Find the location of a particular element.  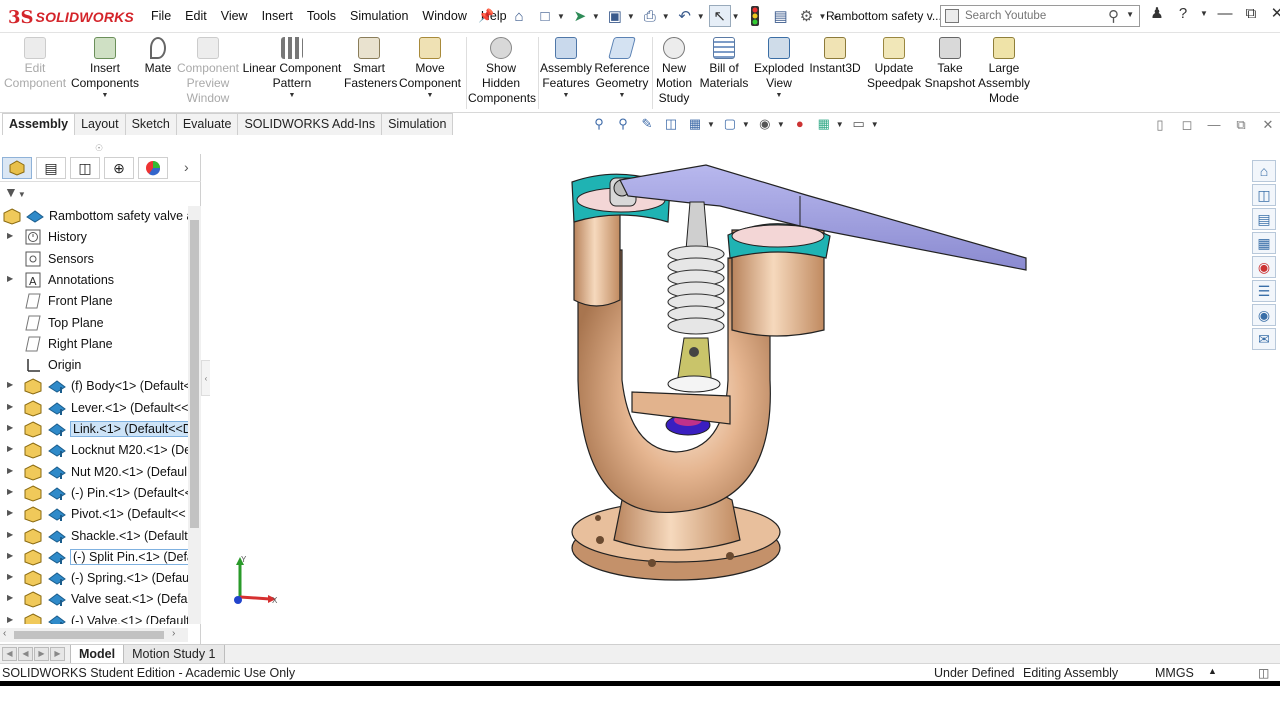

viewport-minimize-icon: — is located at coordinates (1214, 125).